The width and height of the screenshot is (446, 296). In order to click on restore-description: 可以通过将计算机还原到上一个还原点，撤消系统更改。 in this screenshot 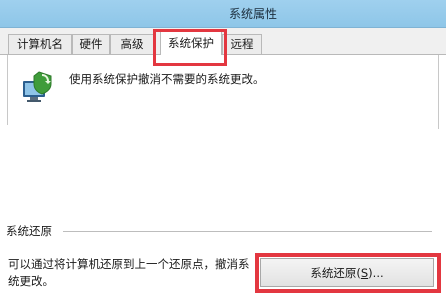, I will do `click(129, 272)`.